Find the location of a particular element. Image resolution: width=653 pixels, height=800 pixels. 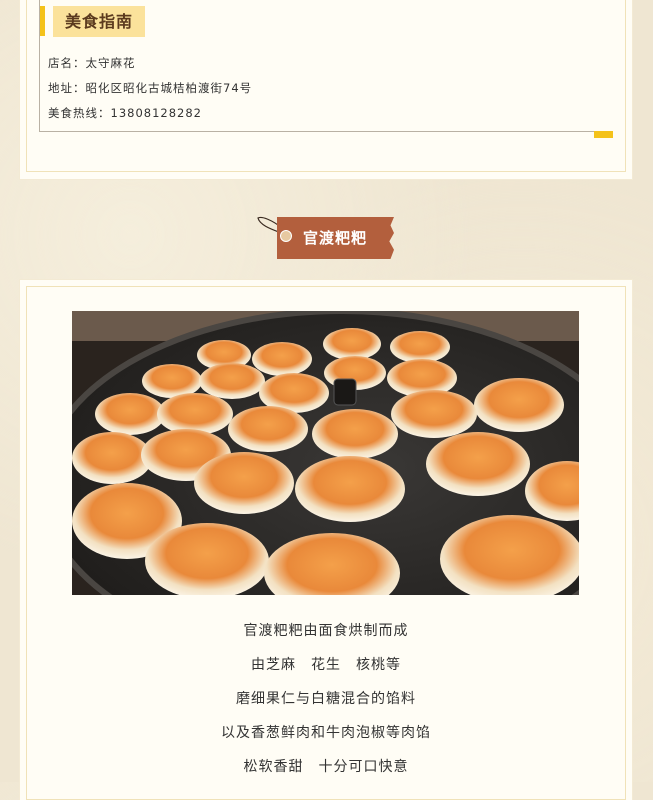

section-title: 官渡粑粑 is located at coordinates (334, 238).